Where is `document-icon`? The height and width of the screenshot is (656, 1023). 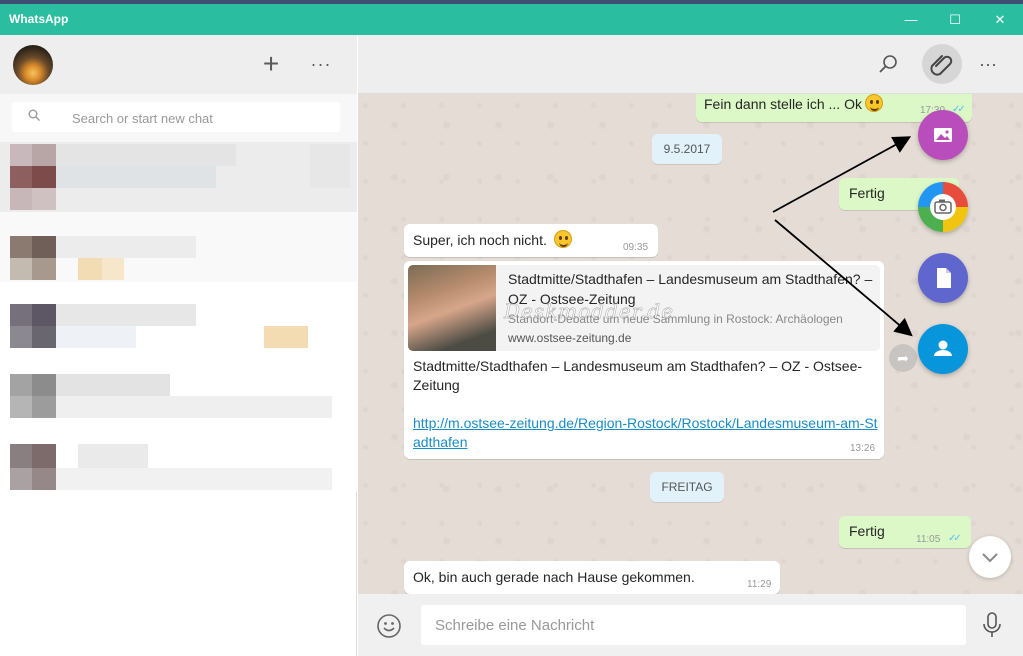
document-icon is located at coordinates (944, 278).